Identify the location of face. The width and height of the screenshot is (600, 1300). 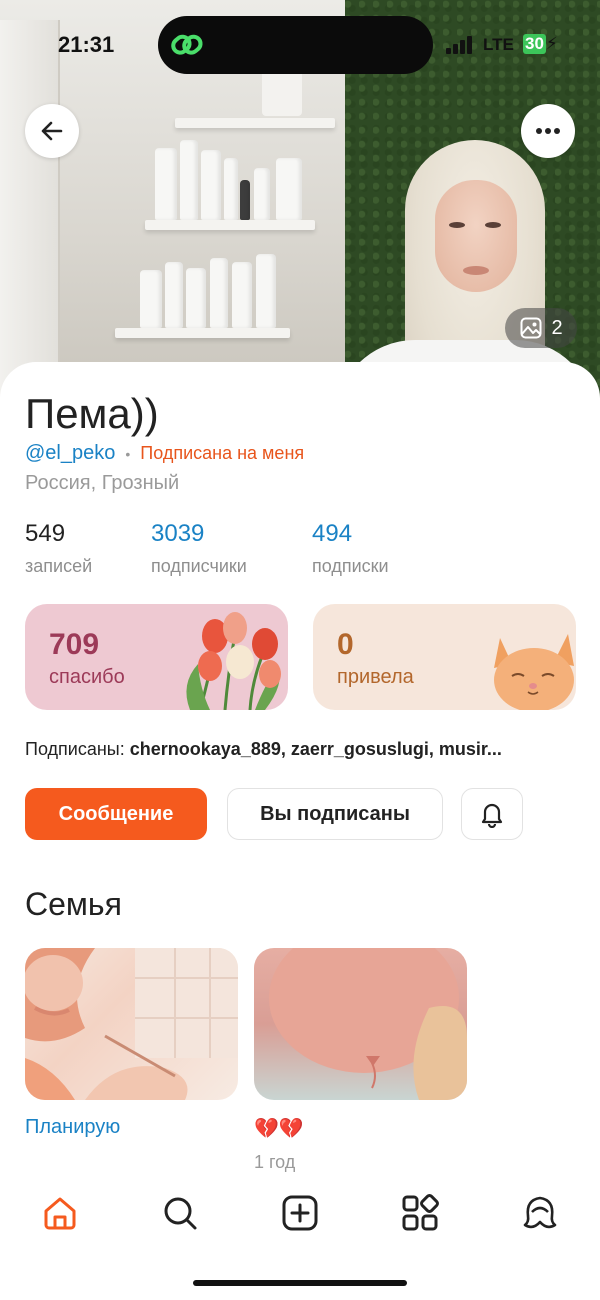
(476, 236).